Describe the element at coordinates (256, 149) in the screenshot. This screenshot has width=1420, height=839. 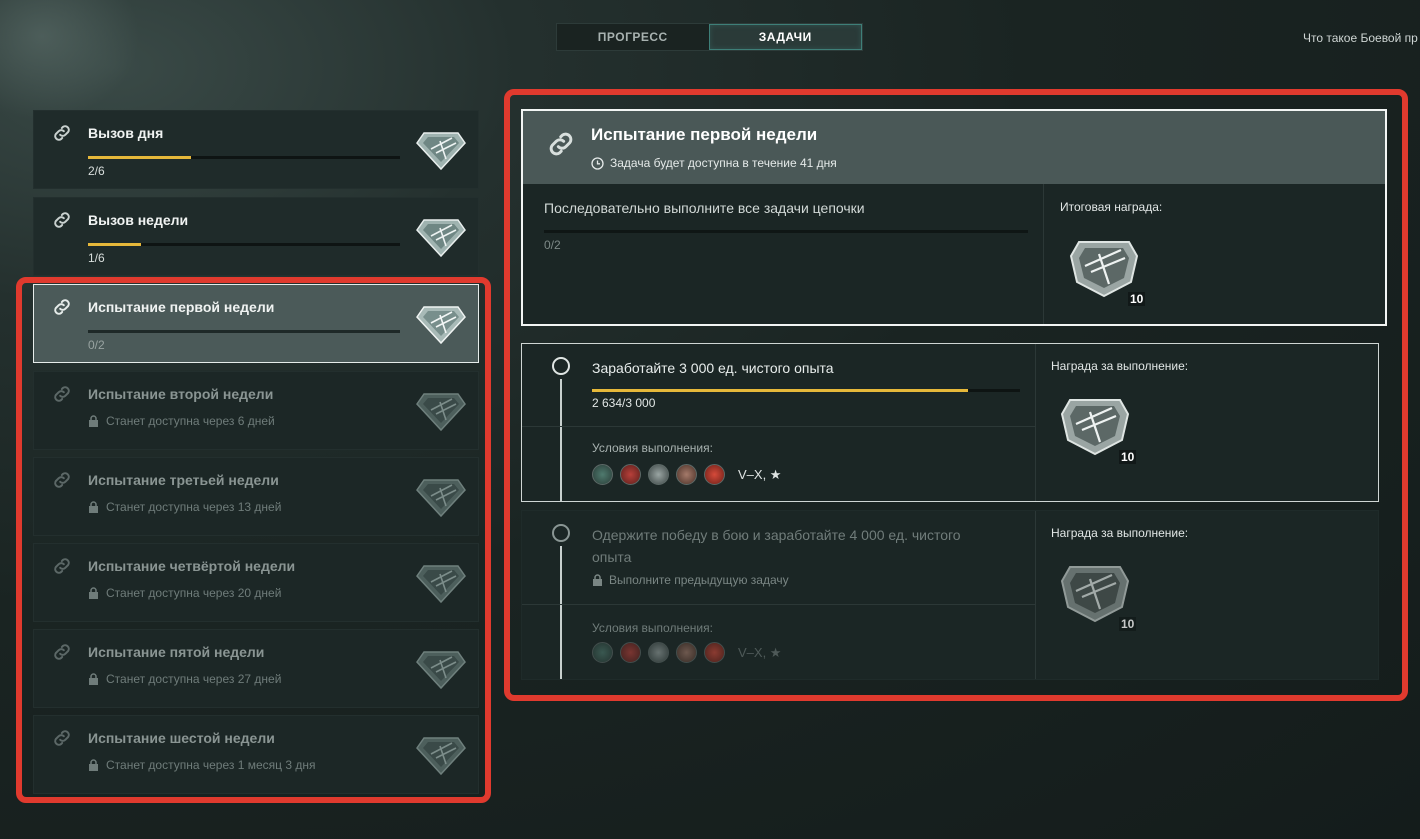
I see `challenge-card-daily: Вызов дня 2/6` at that location.